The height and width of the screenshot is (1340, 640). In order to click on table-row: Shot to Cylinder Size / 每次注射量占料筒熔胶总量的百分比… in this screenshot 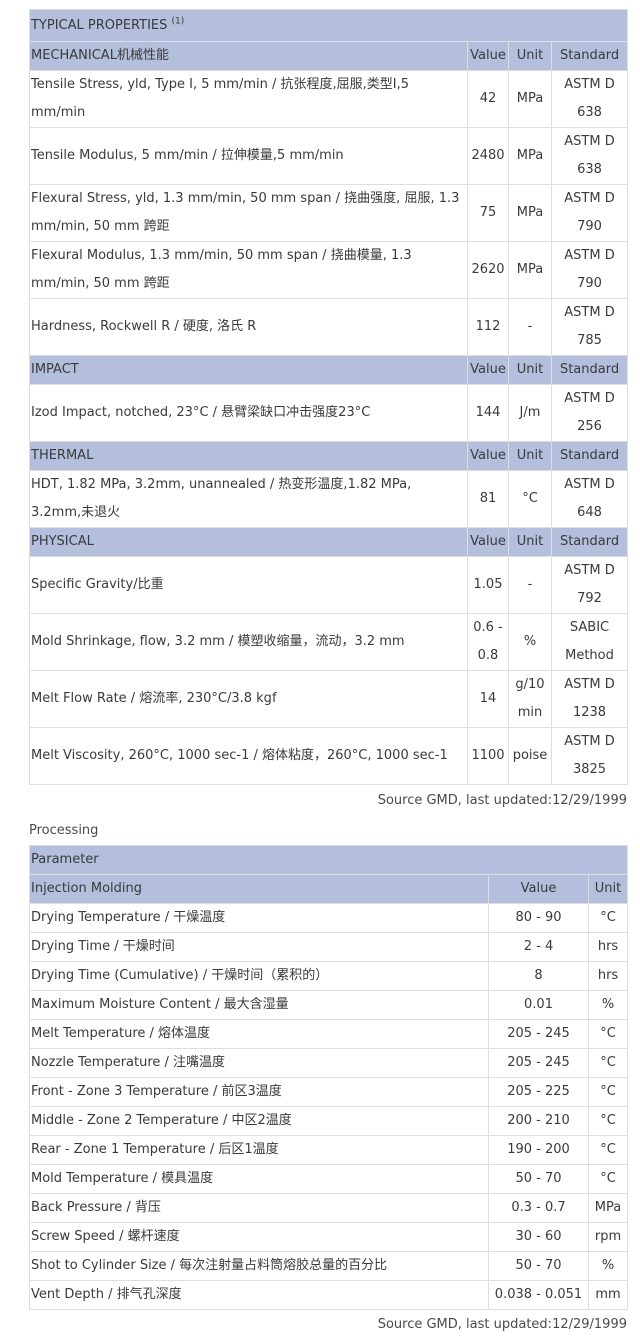, I will do `click(329, 1266)`.